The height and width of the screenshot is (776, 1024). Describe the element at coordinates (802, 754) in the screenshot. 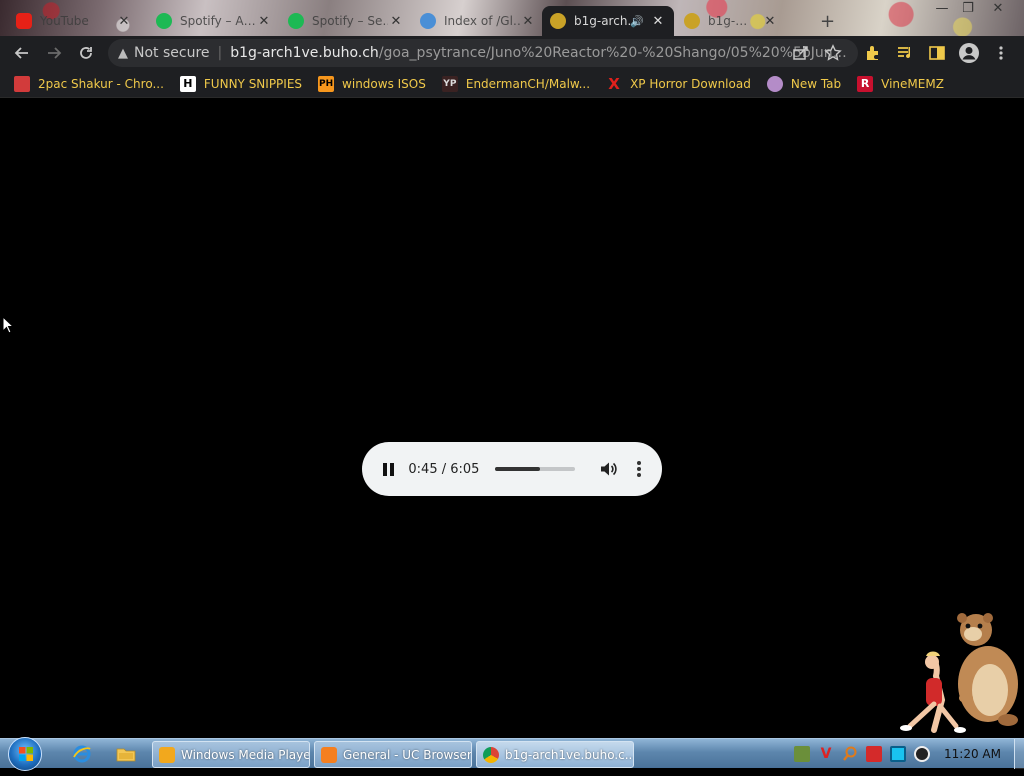

I see `tray-app-icon` at that location.